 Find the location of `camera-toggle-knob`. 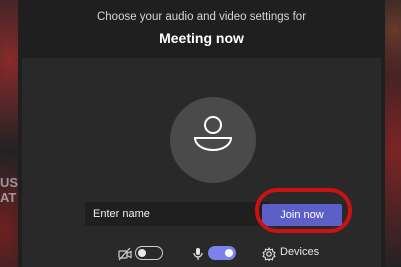

camera-toggle-knob is located at coordinates (142, 253).